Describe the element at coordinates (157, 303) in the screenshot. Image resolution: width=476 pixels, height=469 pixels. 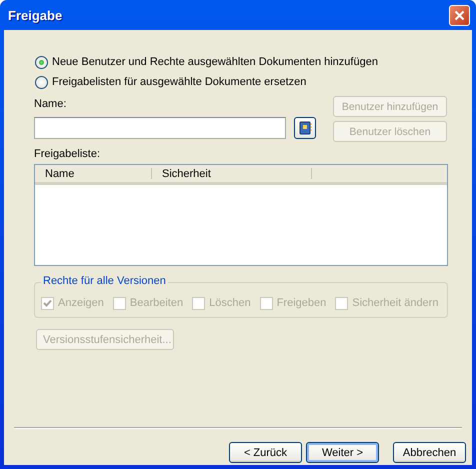
I see `checkbox-label: Bearbeiten` at that location.